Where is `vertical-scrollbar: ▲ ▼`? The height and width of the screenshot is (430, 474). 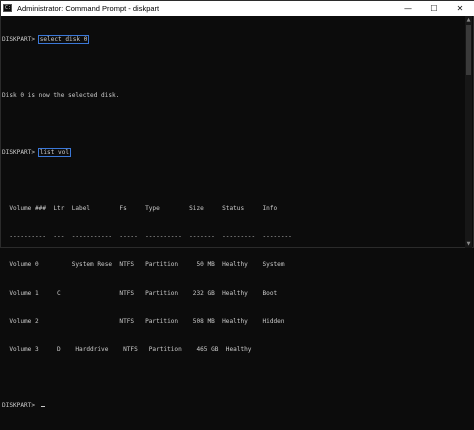
vertical-scrollbar: ▲ ▼ is located at coordinates (468, 132).